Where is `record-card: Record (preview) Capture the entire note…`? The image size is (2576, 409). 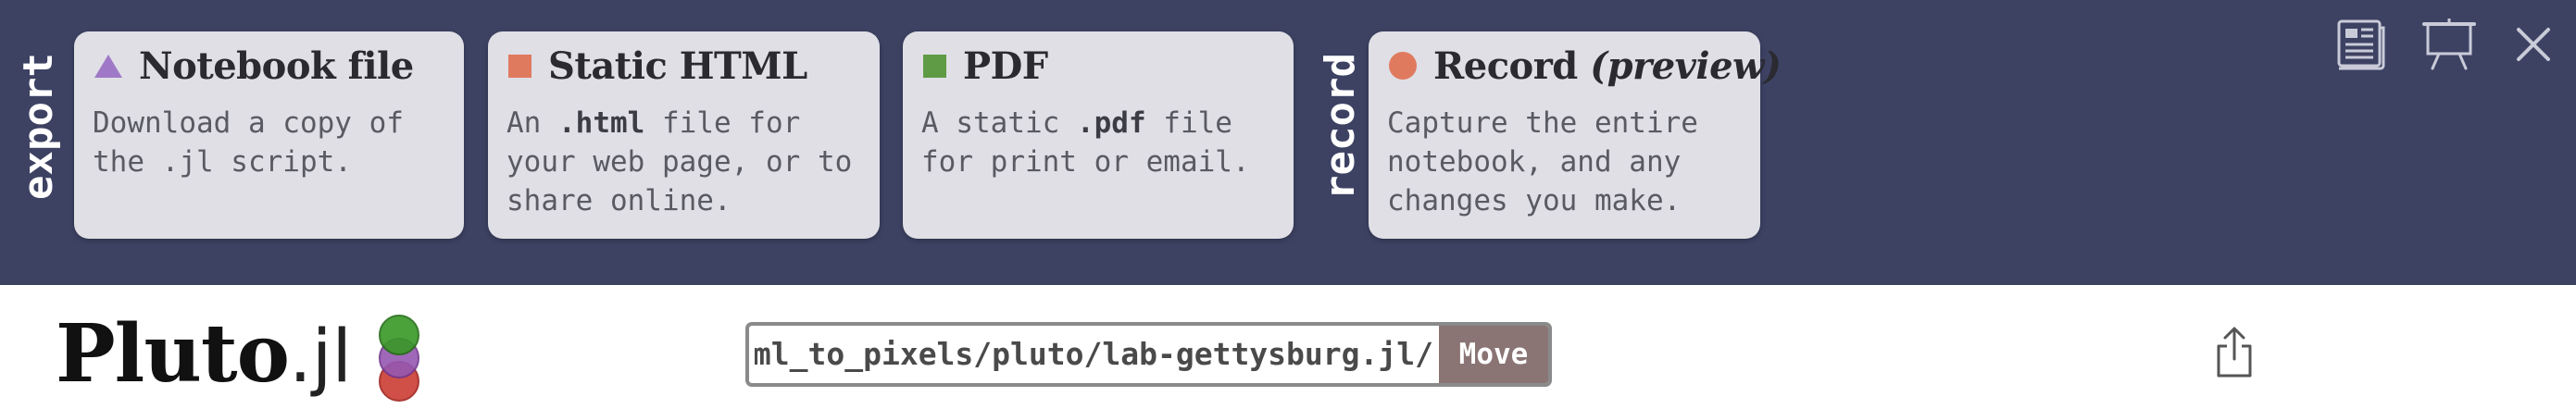
record-card: Record (preview) Capture the entire note… is located at coordinates (1576, 135).